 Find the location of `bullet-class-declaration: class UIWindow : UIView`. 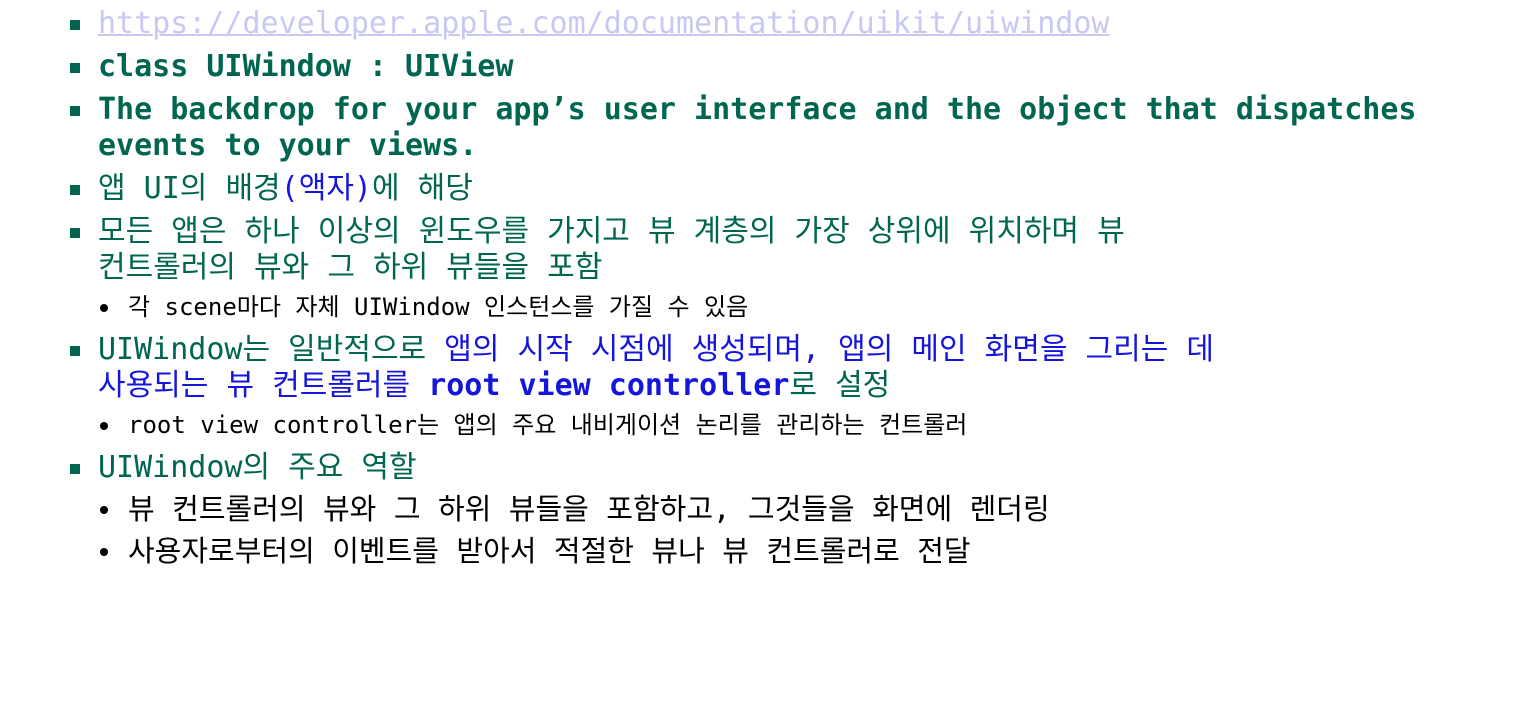

bullet-class-declaration: class UIWindow : UIView is located at coordinates (788, 67).